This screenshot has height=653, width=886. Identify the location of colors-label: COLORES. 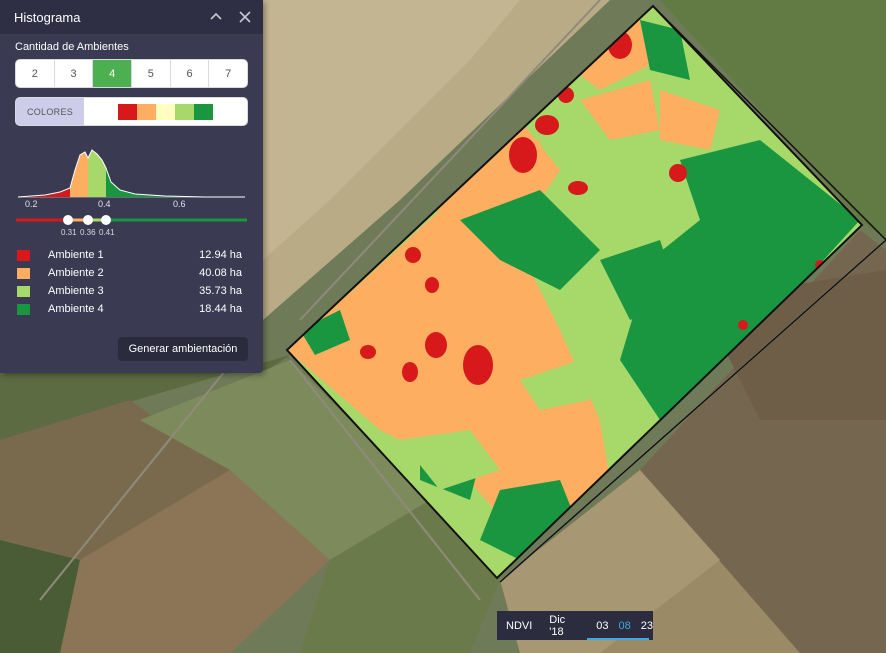
(50, 111).